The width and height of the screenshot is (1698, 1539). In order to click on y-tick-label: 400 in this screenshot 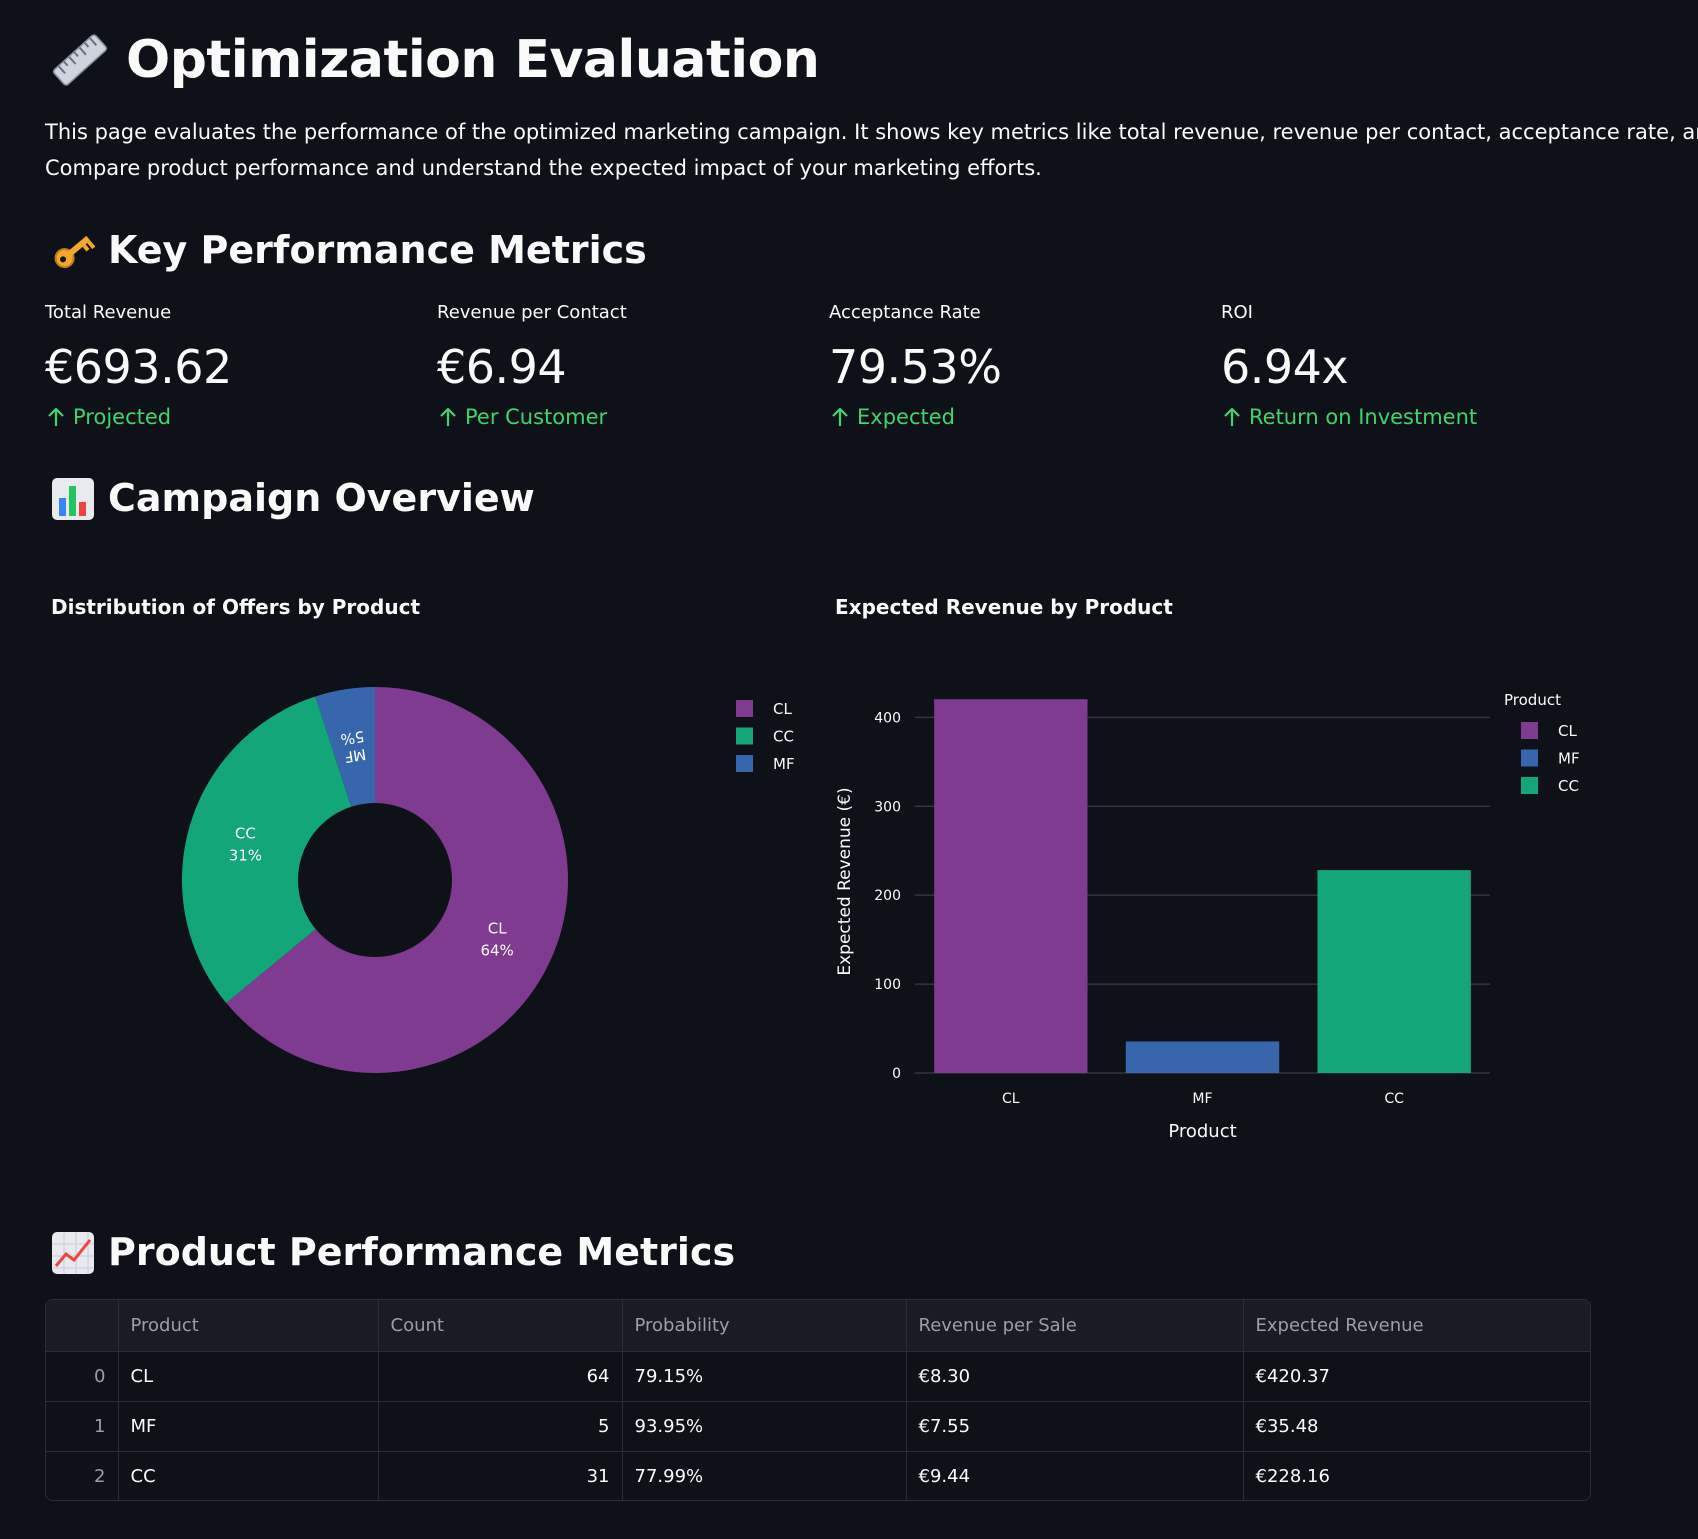, I will do `click(887, 718)`.